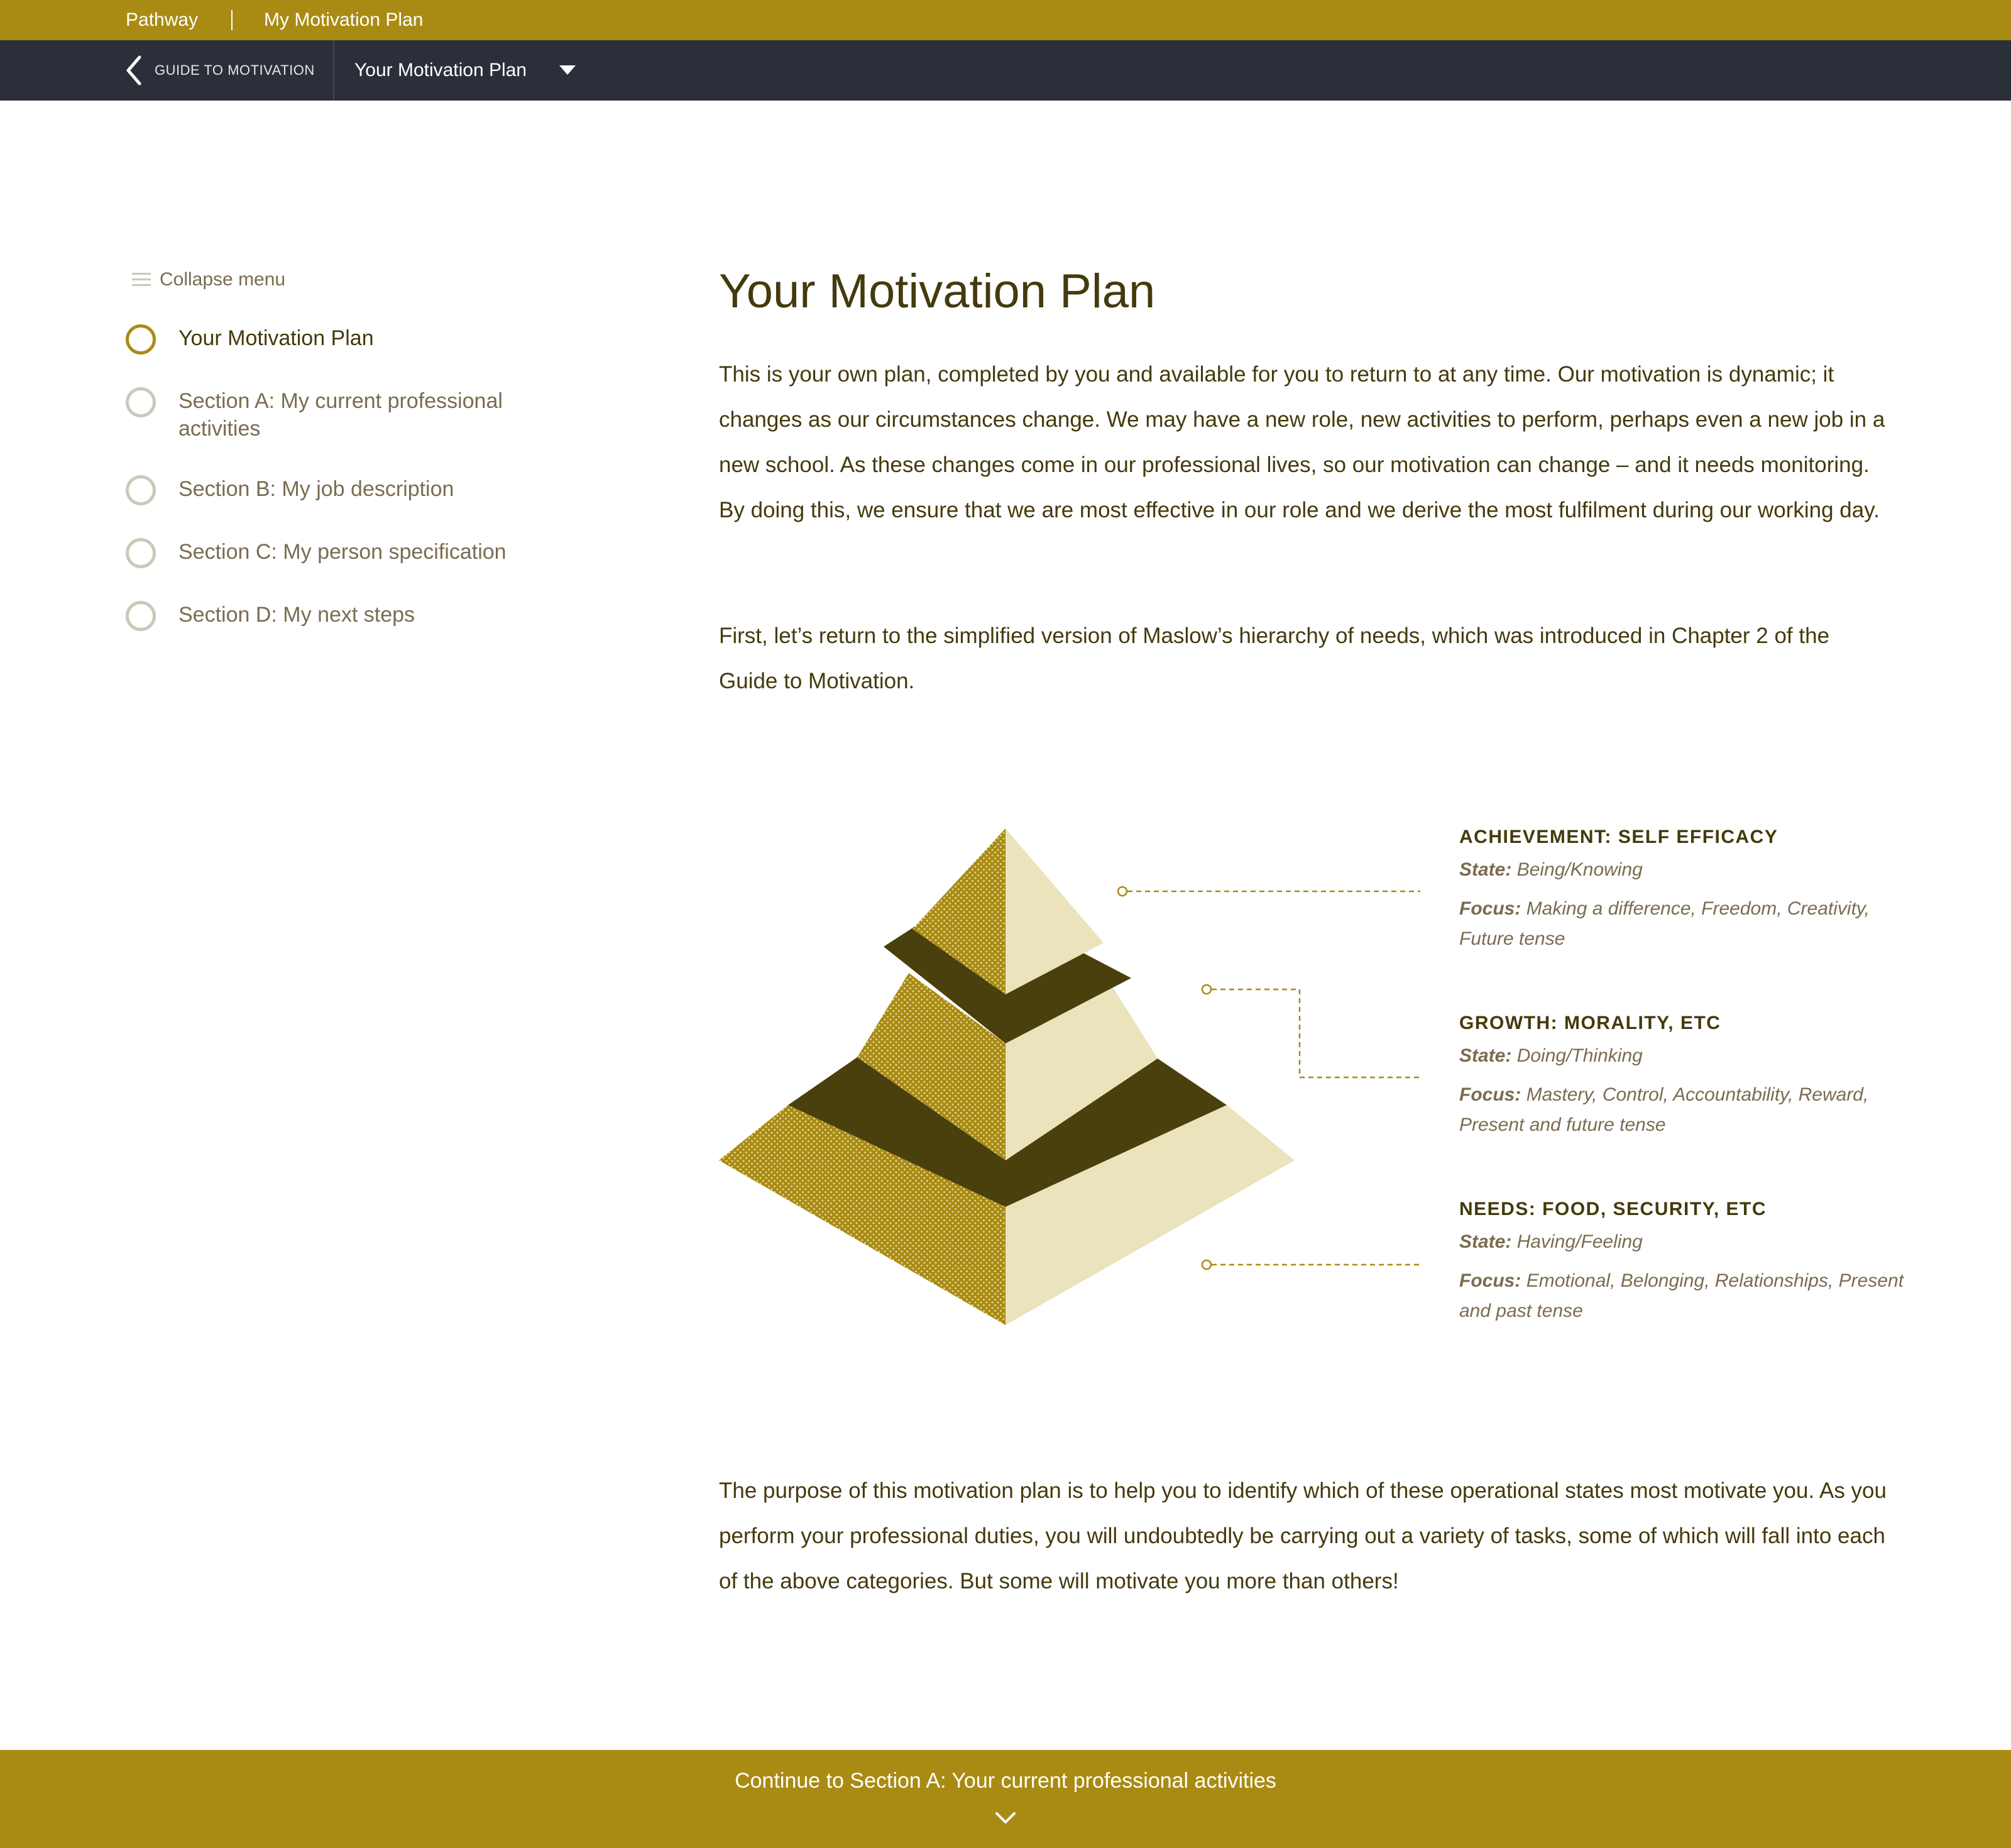  I want to click on sidebar-item-section-c: Section C: My person specification, so click(362, 553).